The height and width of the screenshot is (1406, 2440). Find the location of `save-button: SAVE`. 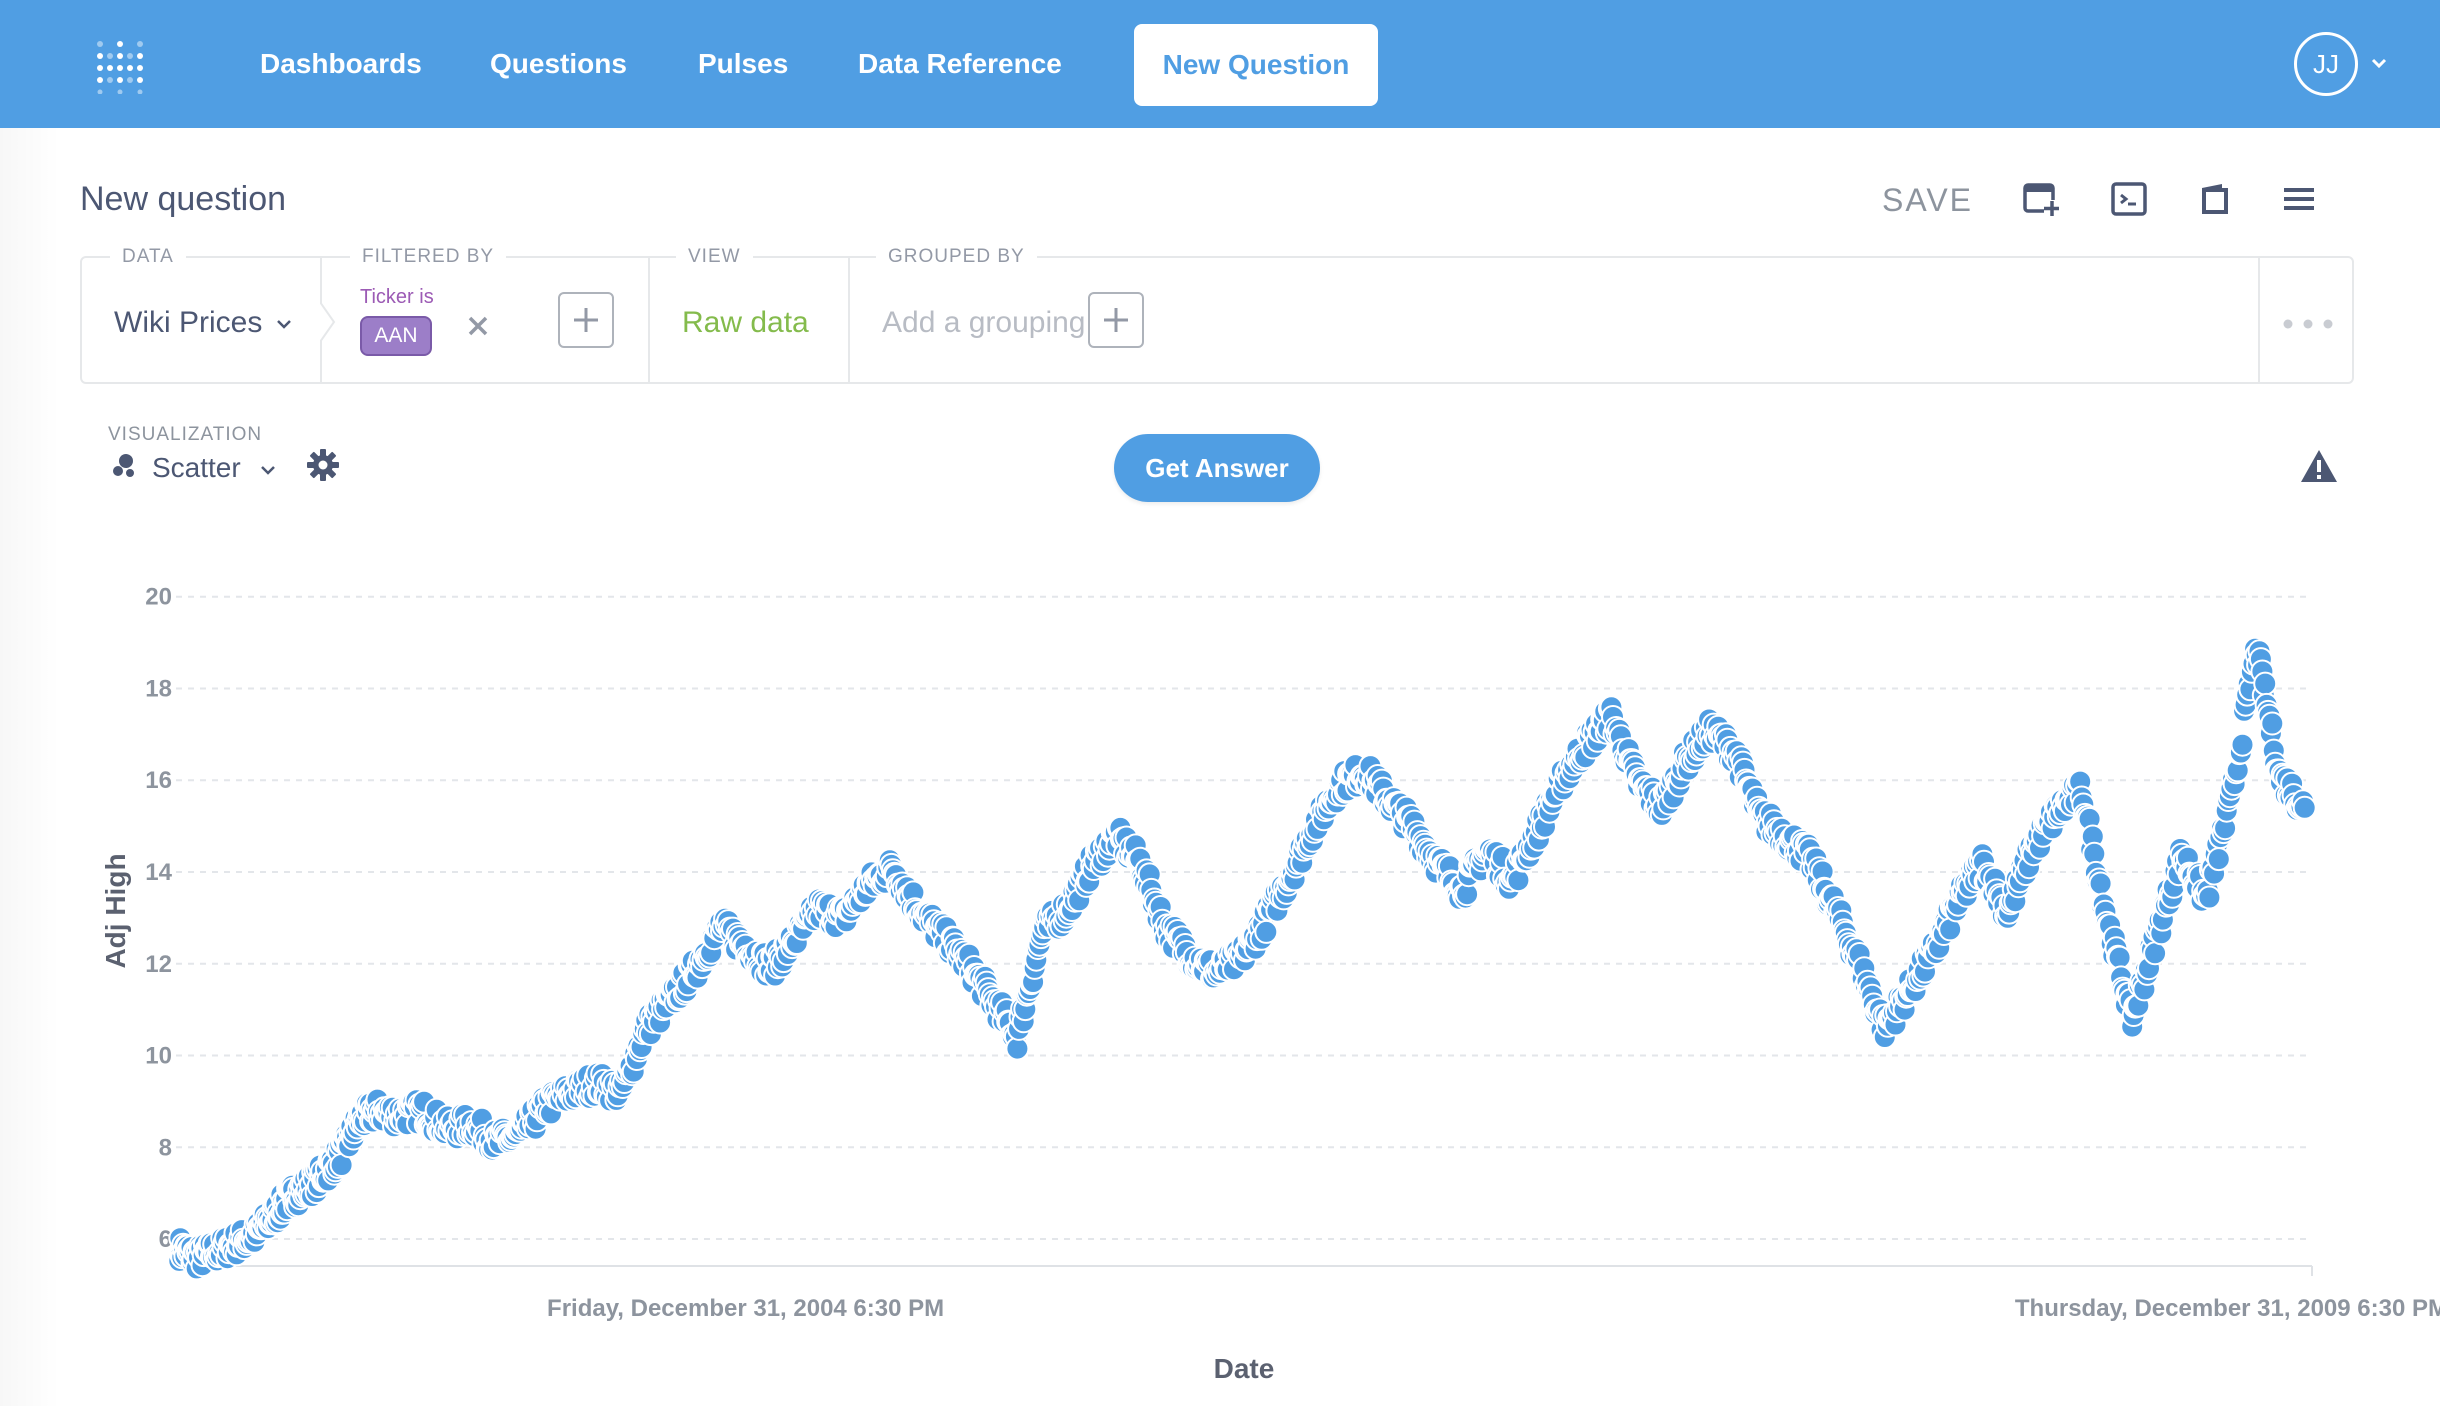

save-button: SAVE is located at coordinates (1927, 200).